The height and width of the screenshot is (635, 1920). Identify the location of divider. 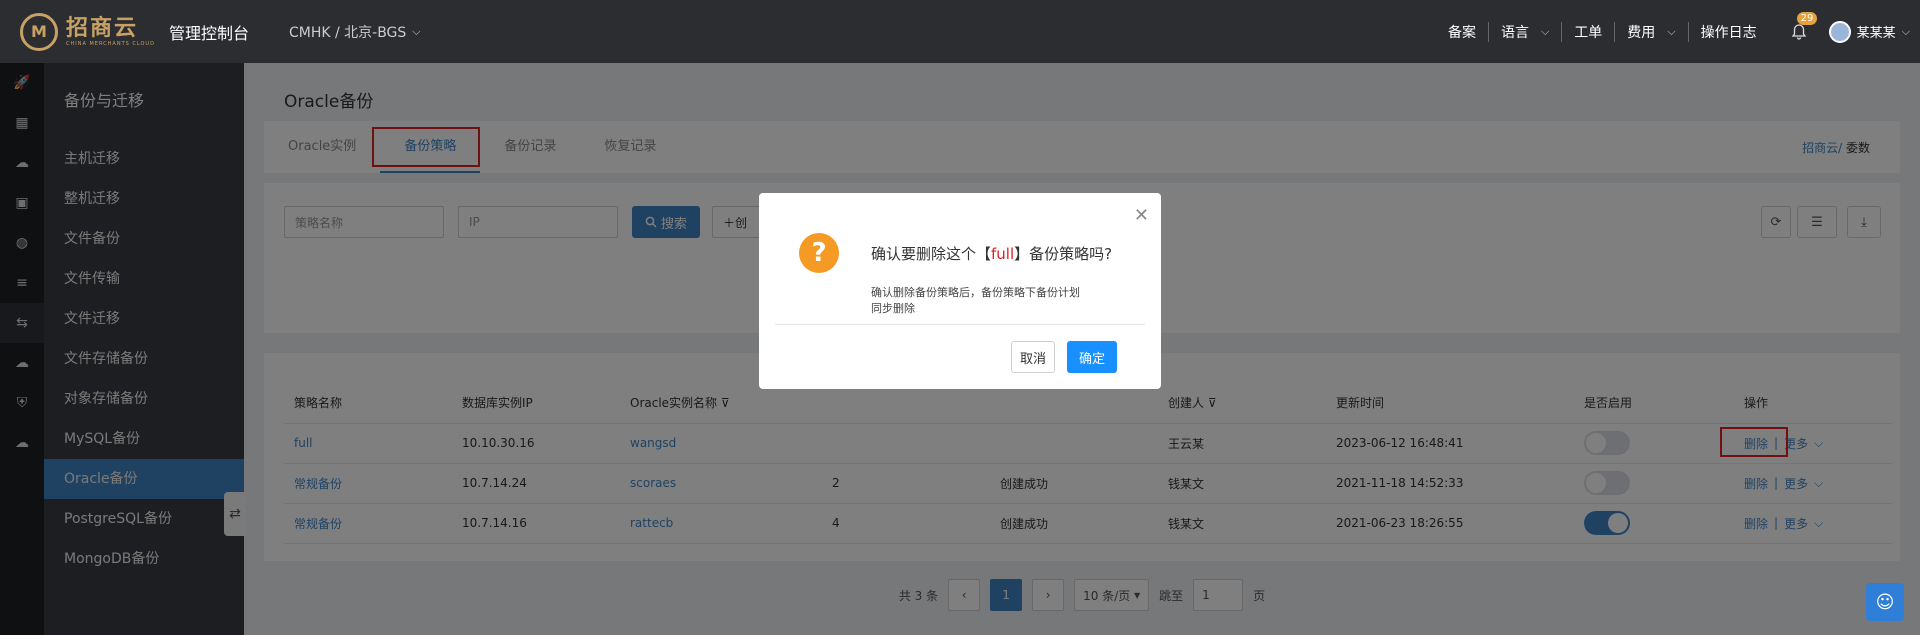
(960, 324).